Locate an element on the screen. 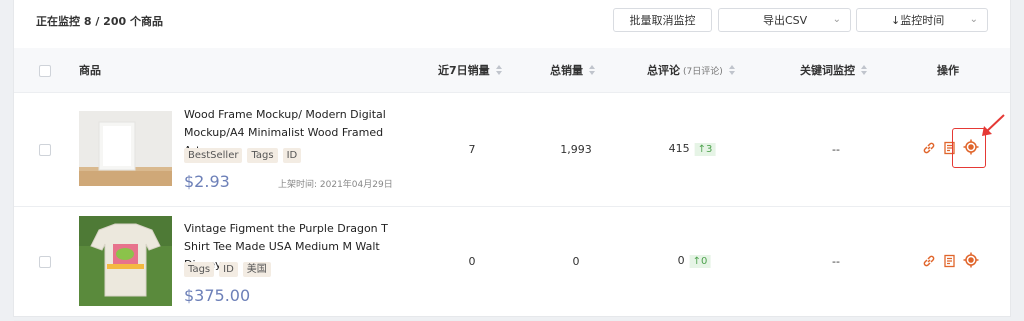 This screenshot has height=321, width=1024. annotation-arrow-icon is located at coordinates (993, 125).